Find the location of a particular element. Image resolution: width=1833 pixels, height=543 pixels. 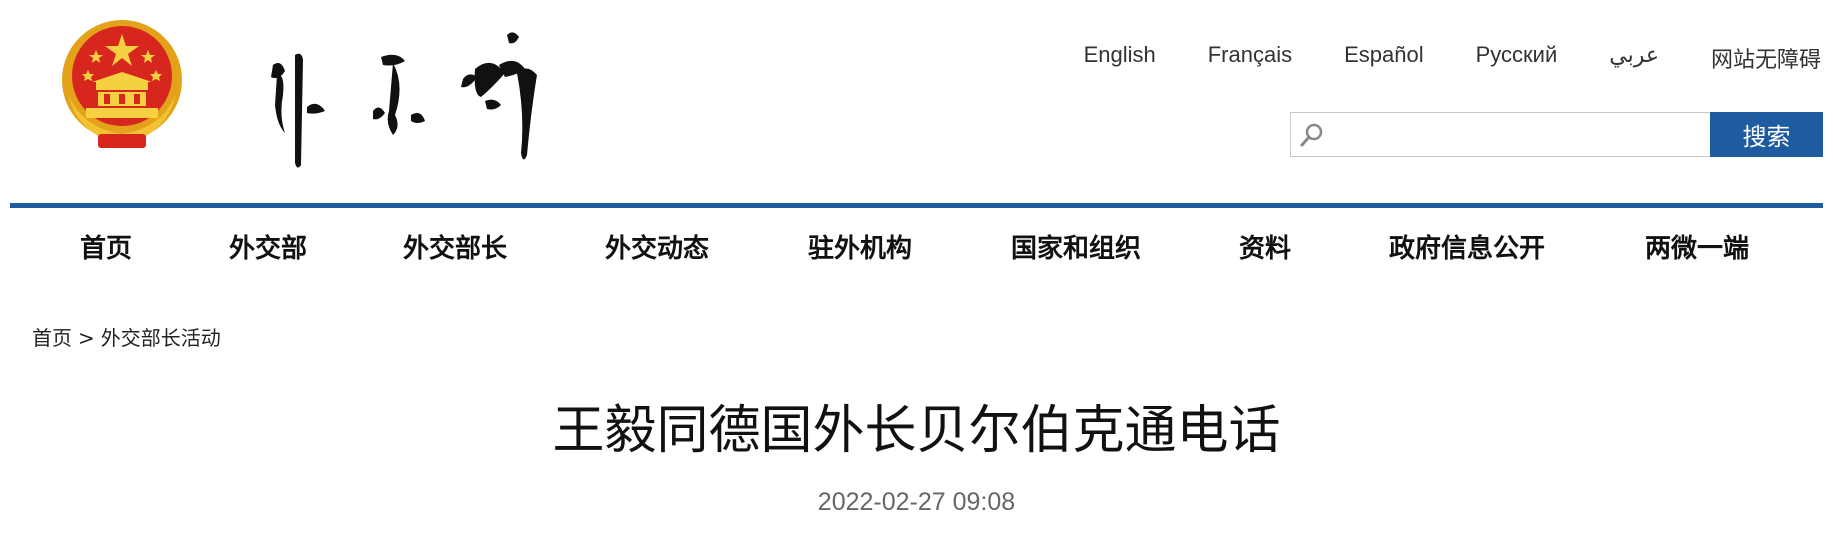

breadcrumb-section-link: 外交部长活动 is located at coordinates (161, 338).